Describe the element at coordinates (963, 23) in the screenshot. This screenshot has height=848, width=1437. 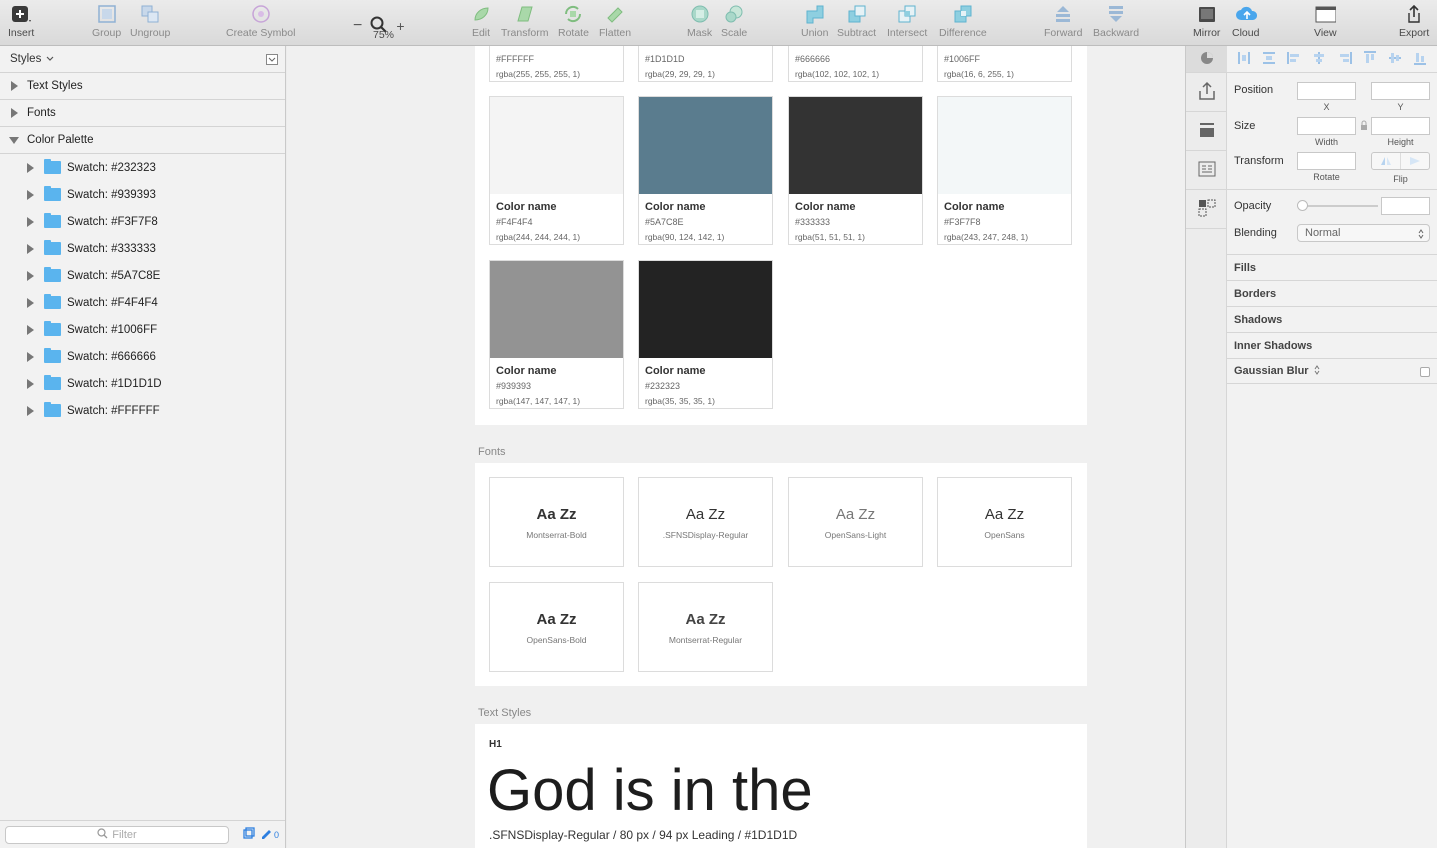
I see `difference-button: Difference` at that location.